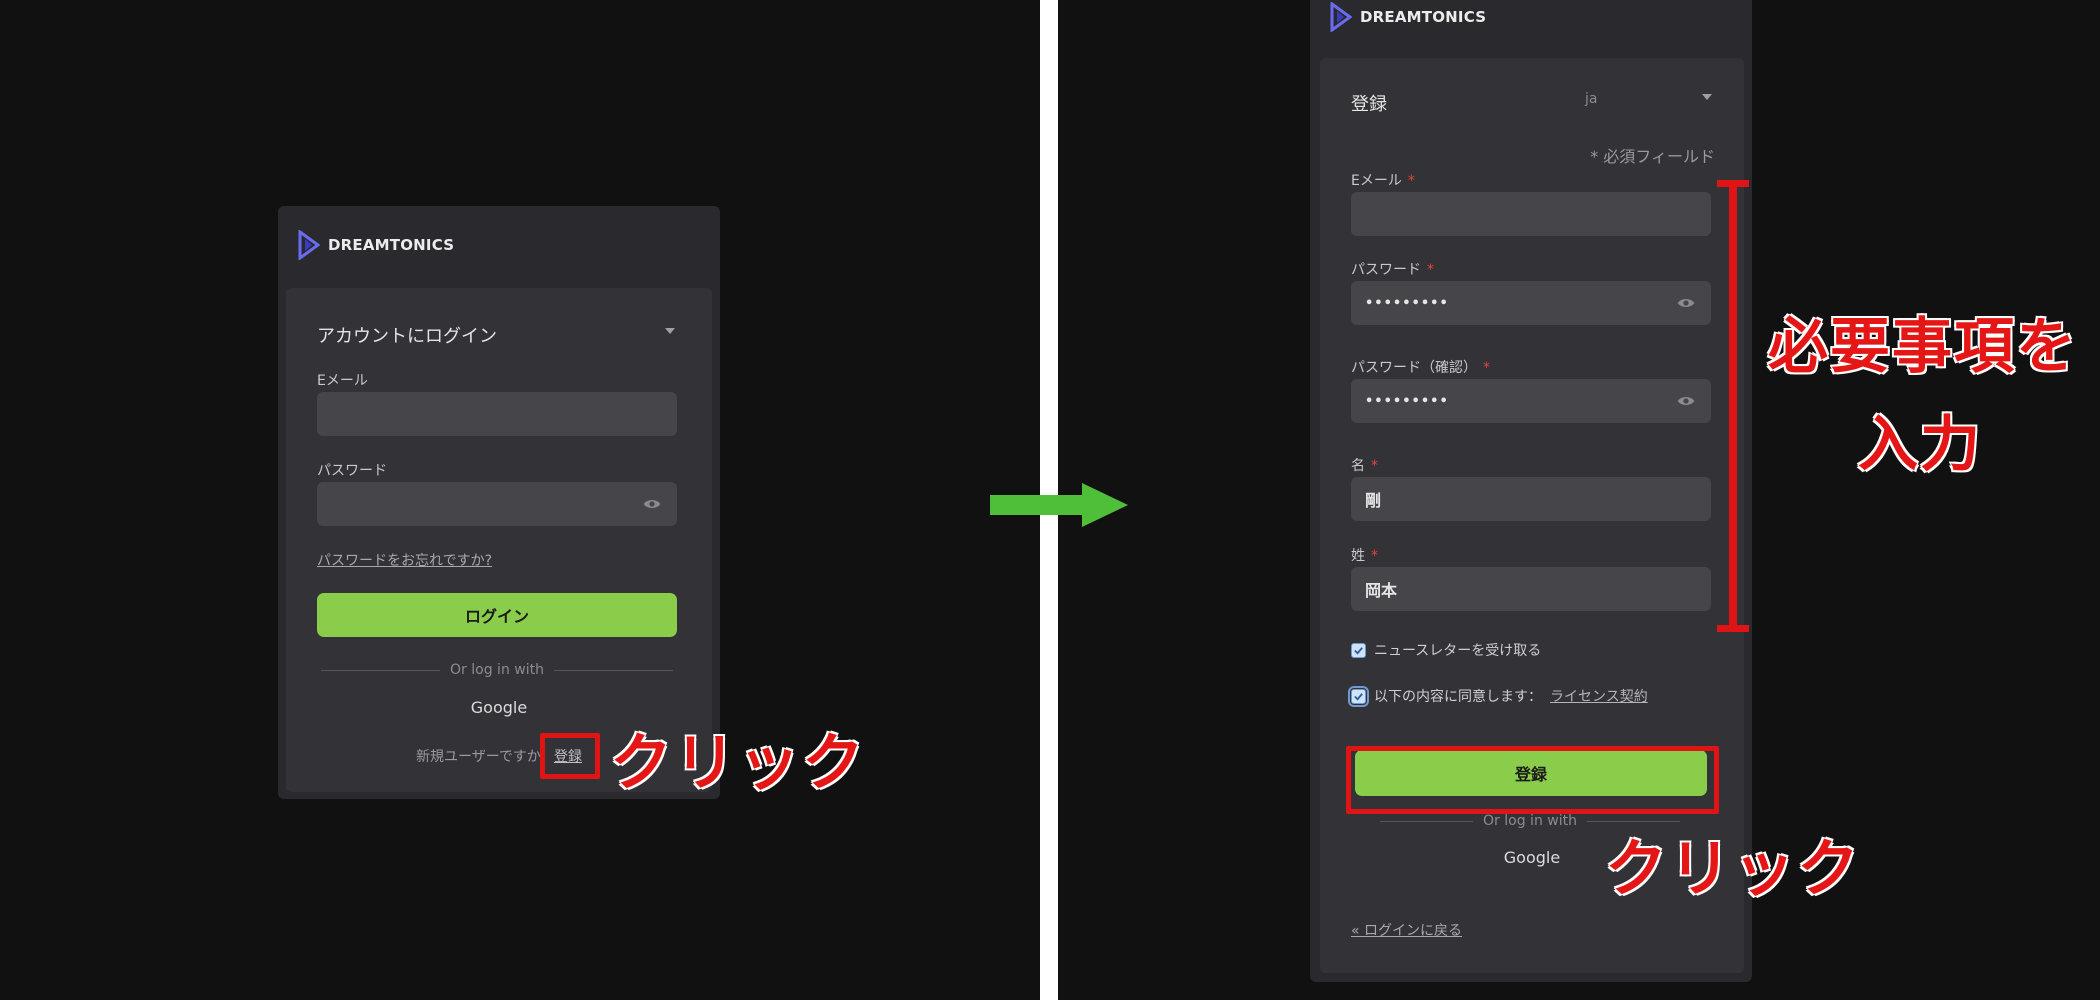 The height and width of the screenshot is (1000, 2100). I want to click on register-button-highlight, so click(1532, 780).